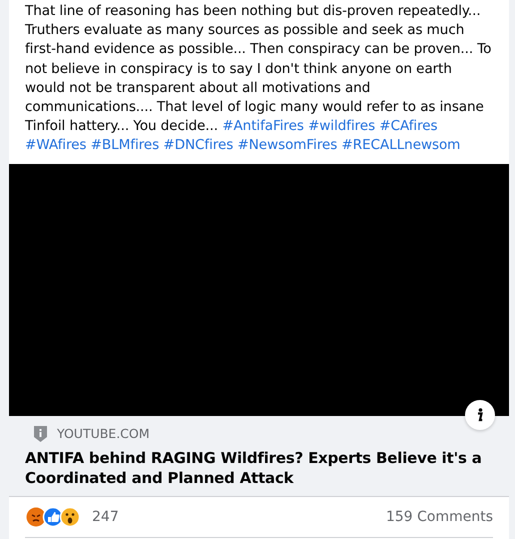 The width and height of the screenshot is (515, 539). Describe the element at coordinates (439, 516) in the screenshot. I see `comments-link: 159 Comments` at that location.